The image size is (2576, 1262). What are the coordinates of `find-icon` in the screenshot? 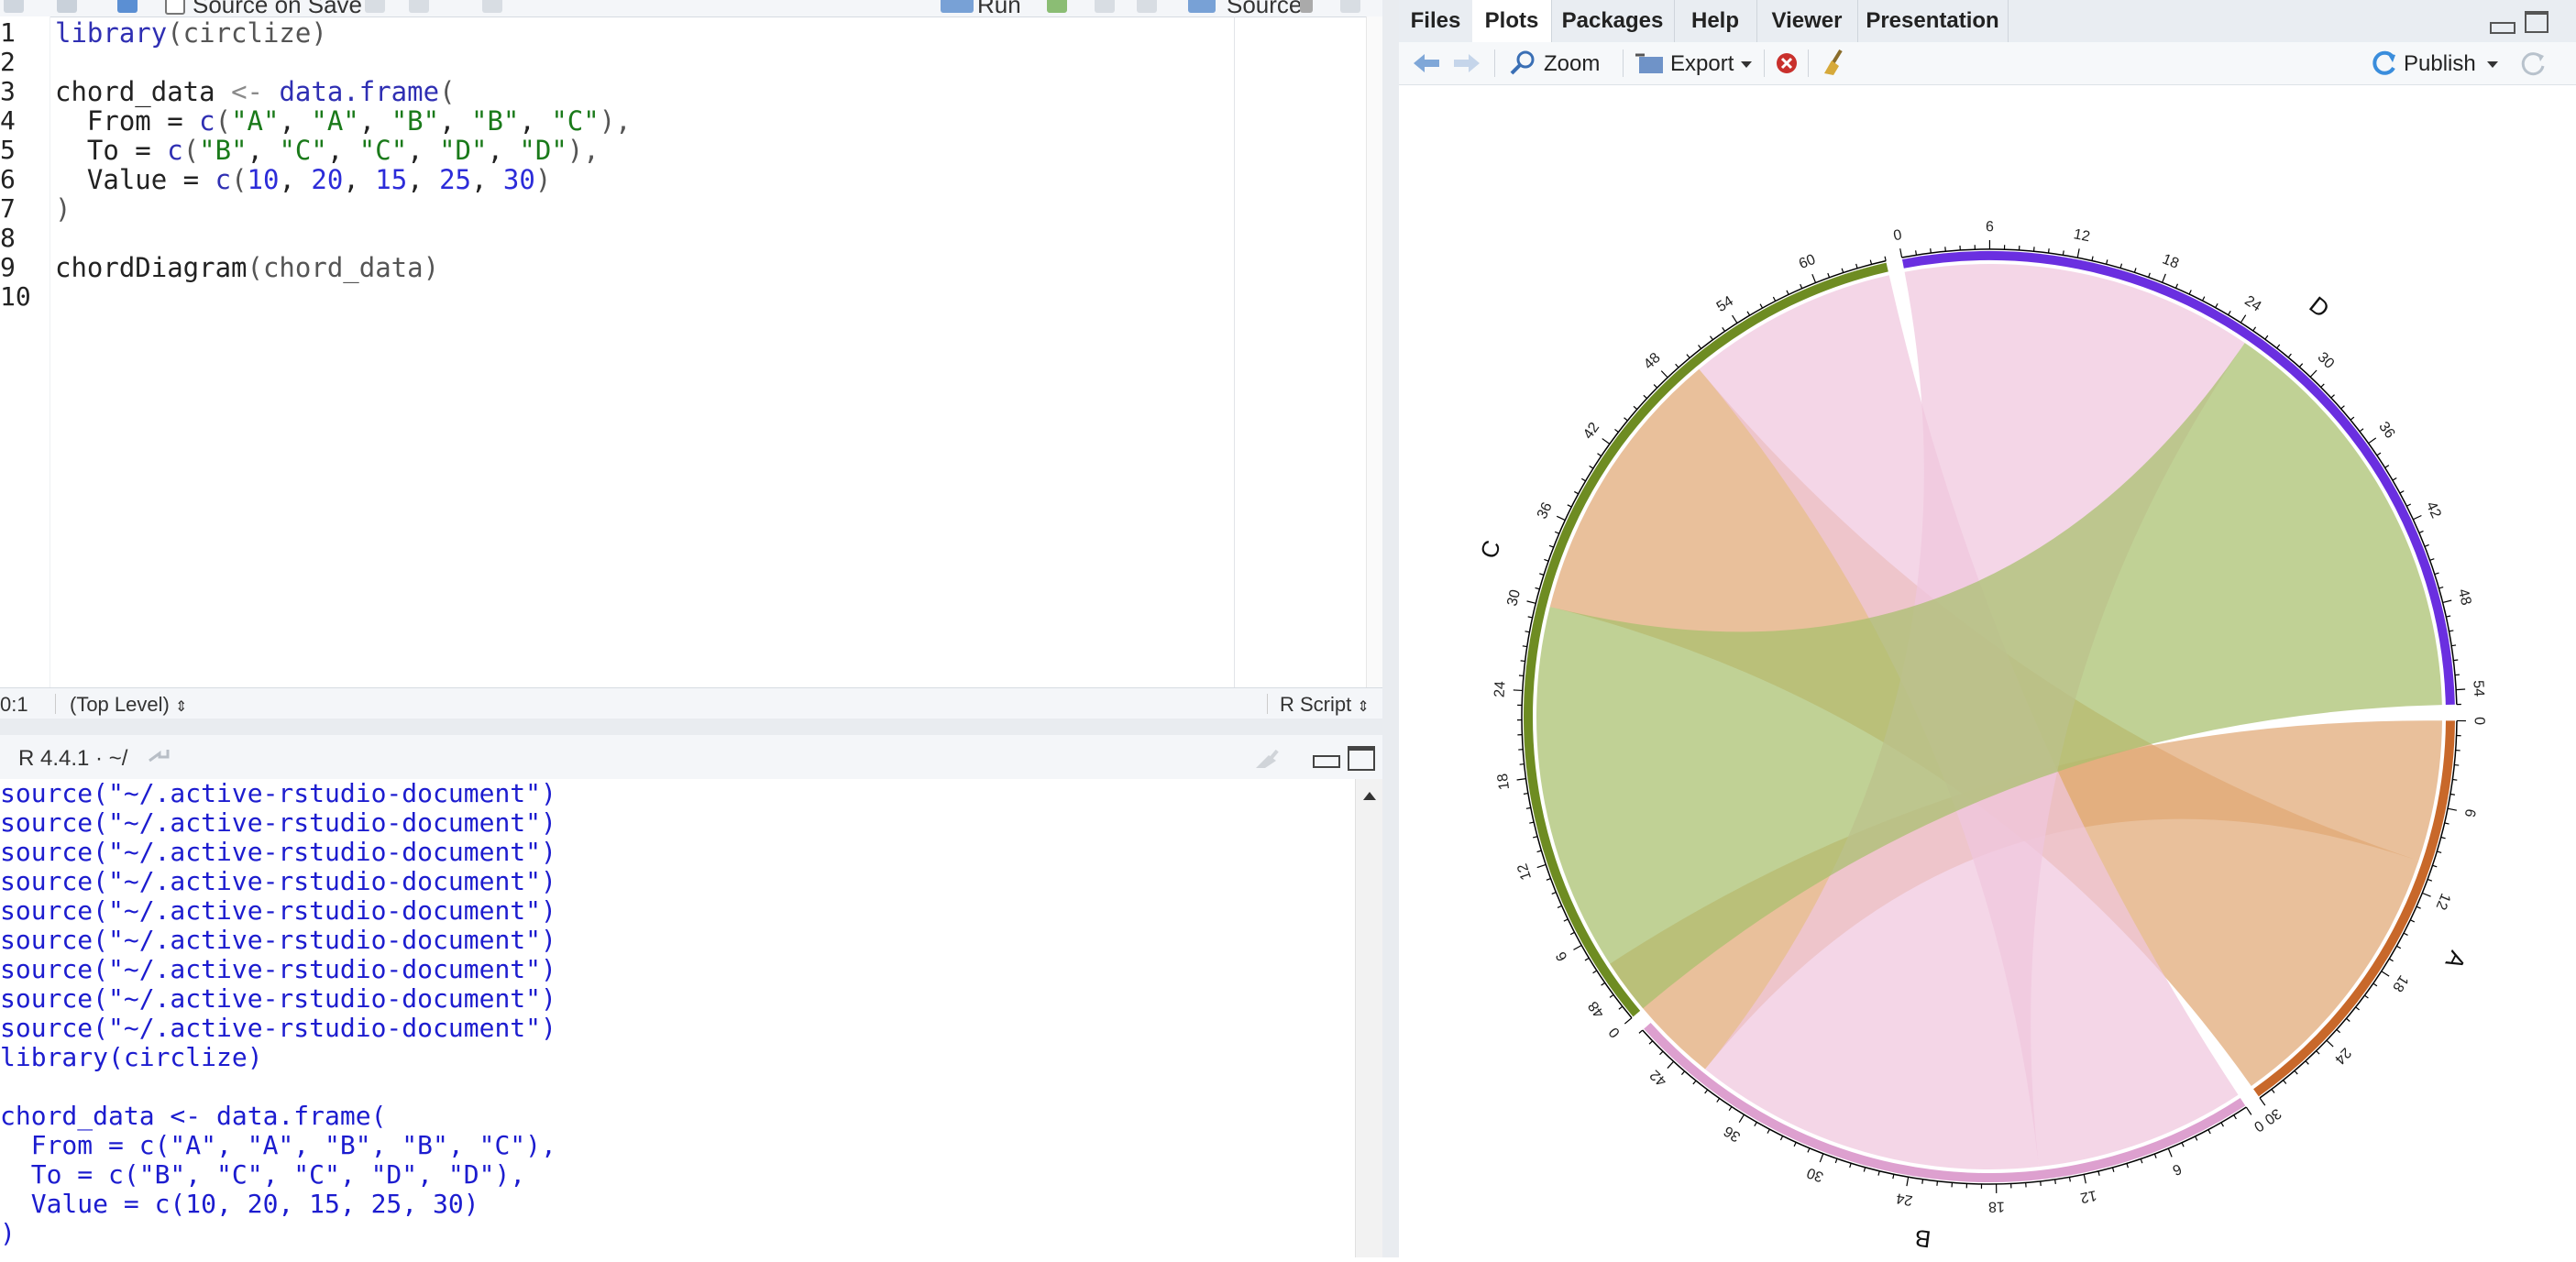 It's located at (375, 7).